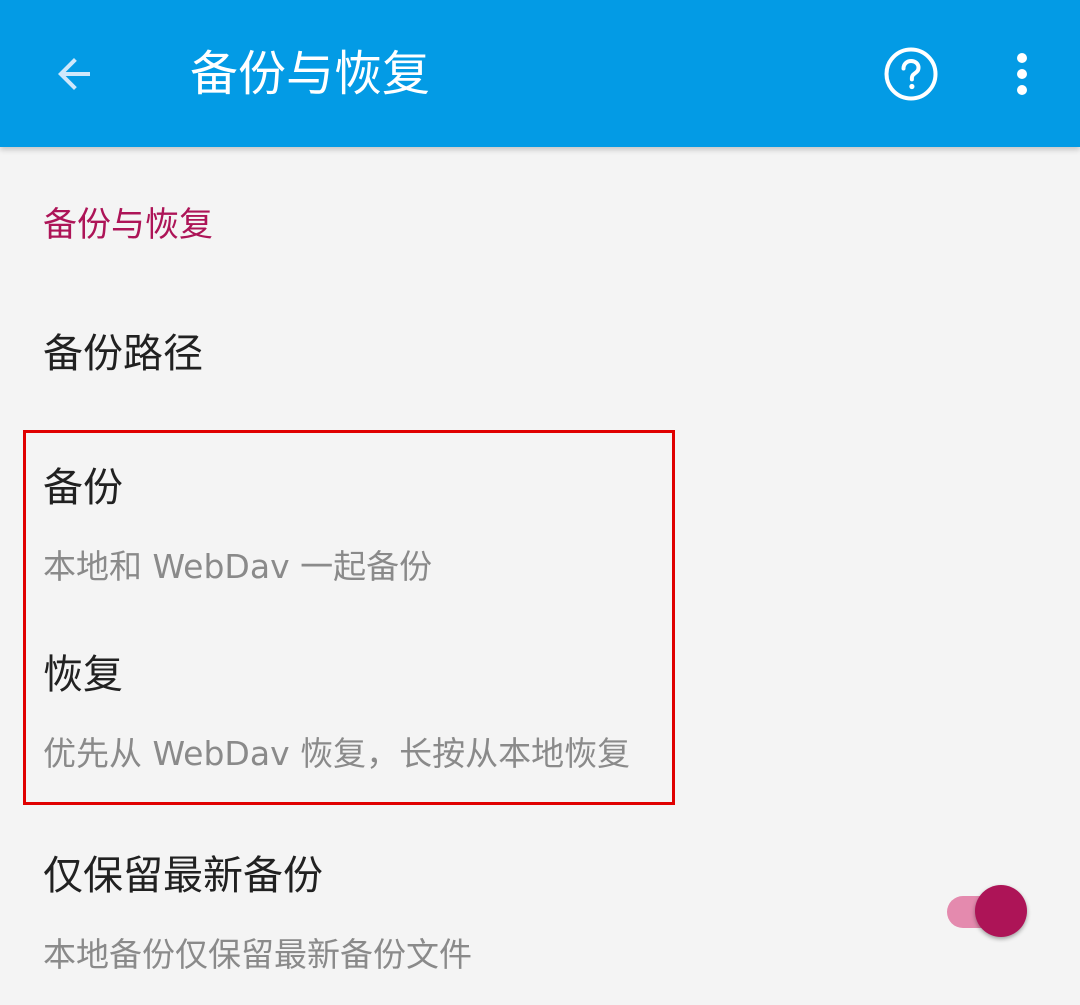 This screenshot has height=1005, width=1080. I want to click on page-title: 备份与恢复, so click(310, 74).